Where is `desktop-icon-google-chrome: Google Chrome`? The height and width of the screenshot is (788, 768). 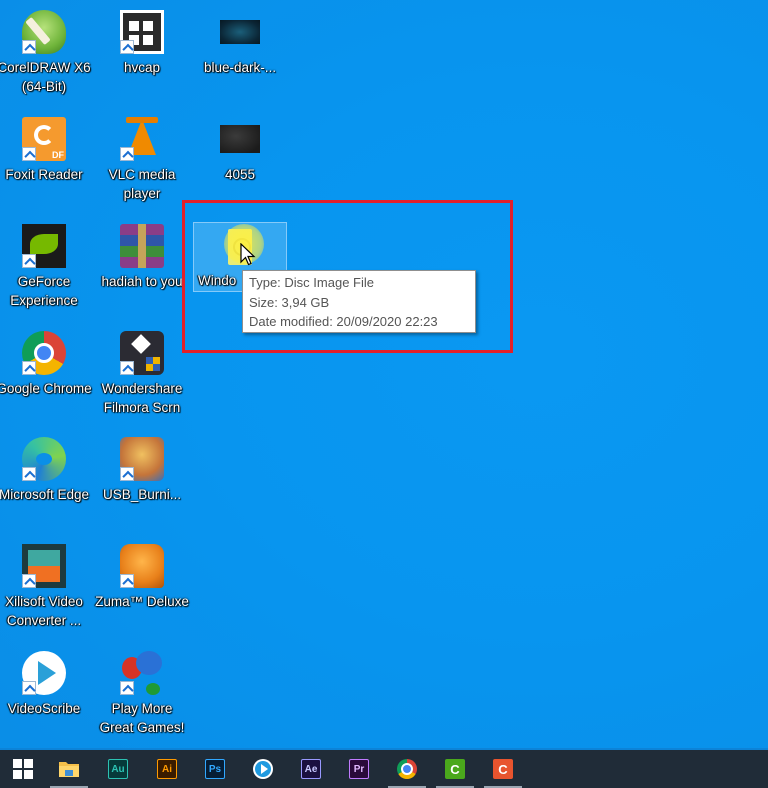
desktop-icon-google-chrome: Google Chrome is located at coordinates (46, 364).